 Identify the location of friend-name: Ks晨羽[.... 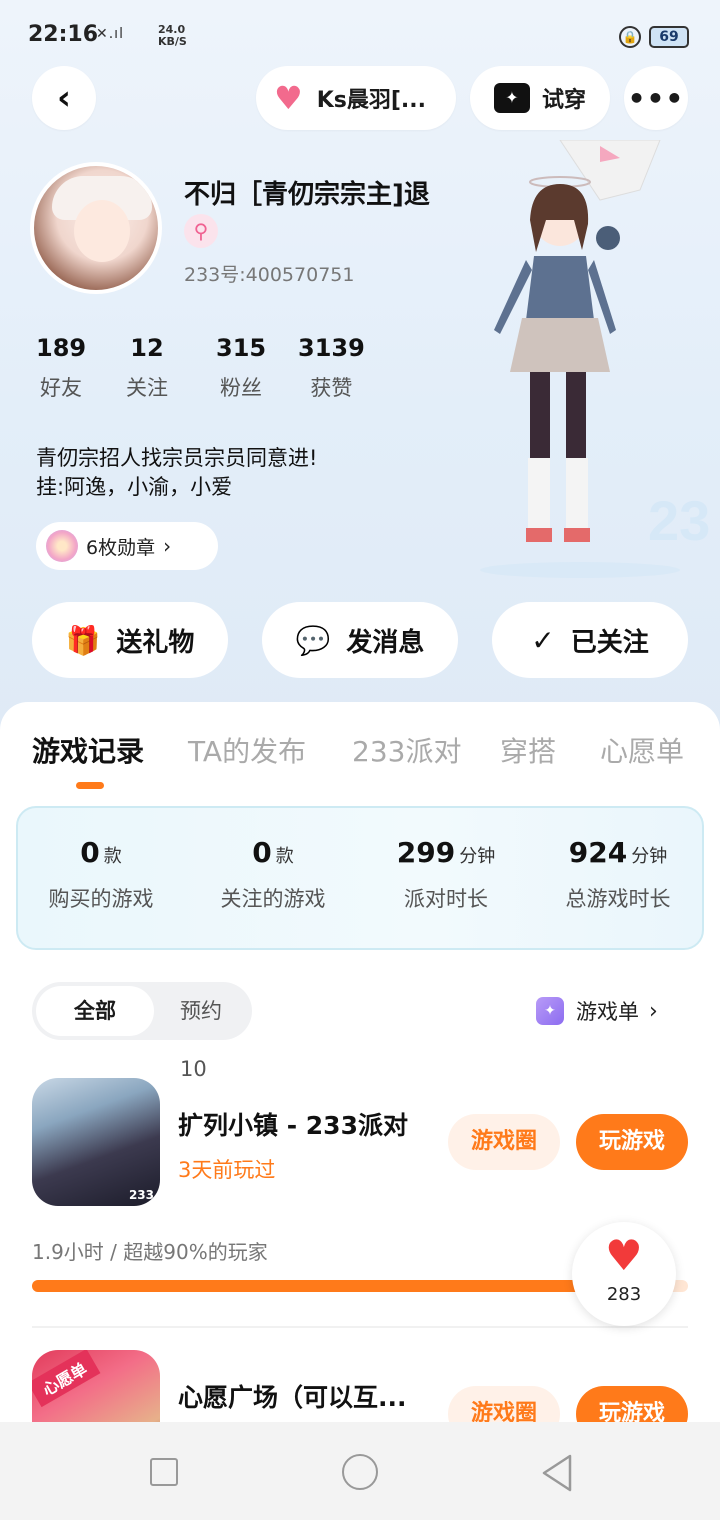
(371, 100).